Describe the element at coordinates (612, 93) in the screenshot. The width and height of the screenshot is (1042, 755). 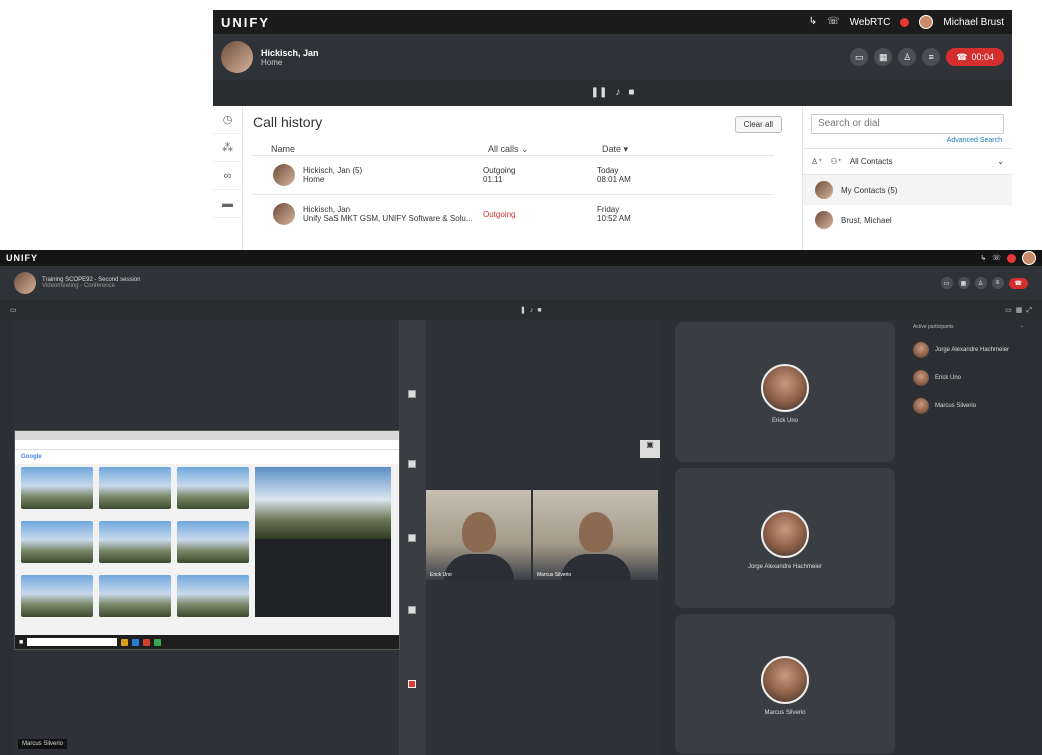
I see `media-controls: ❚❚ ♪ ■` at that location.